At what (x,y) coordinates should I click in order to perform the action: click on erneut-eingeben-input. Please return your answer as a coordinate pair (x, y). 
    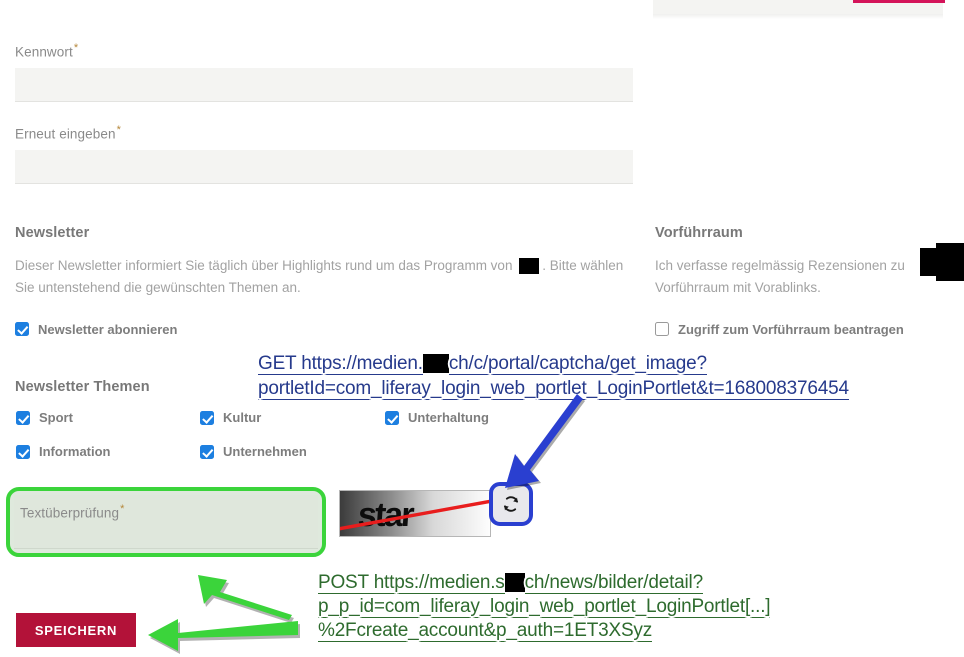
    Looking at the image, I should click on (324, 166).